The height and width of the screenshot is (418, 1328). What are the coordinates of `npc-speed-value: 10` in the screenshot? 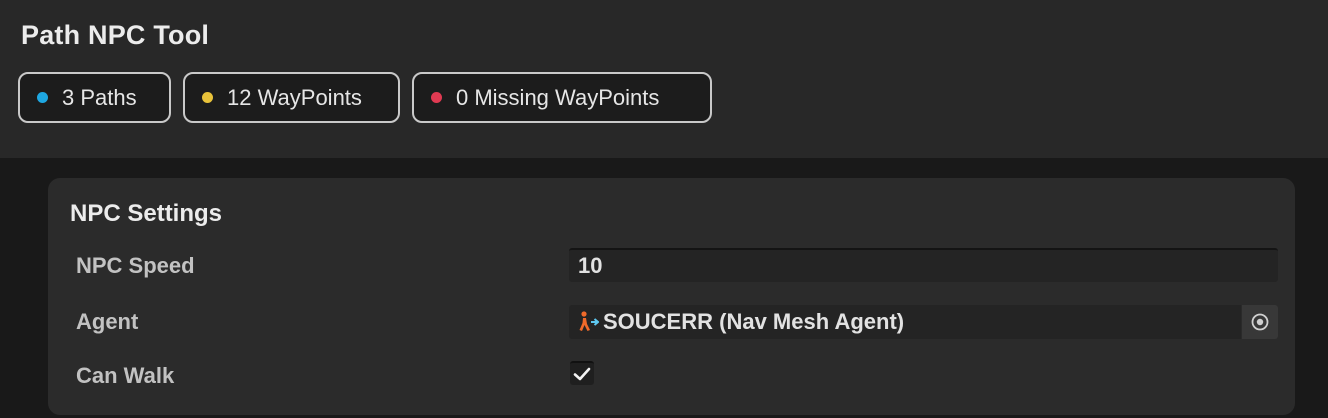 It's located at (590, 265).